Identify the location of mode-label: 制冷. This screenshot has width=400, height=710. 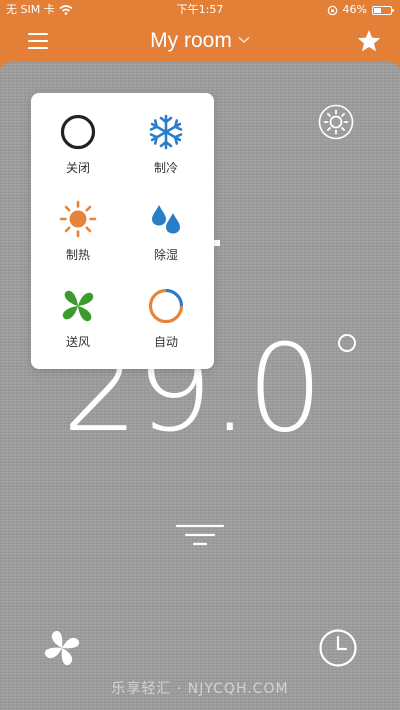
(165, 168).